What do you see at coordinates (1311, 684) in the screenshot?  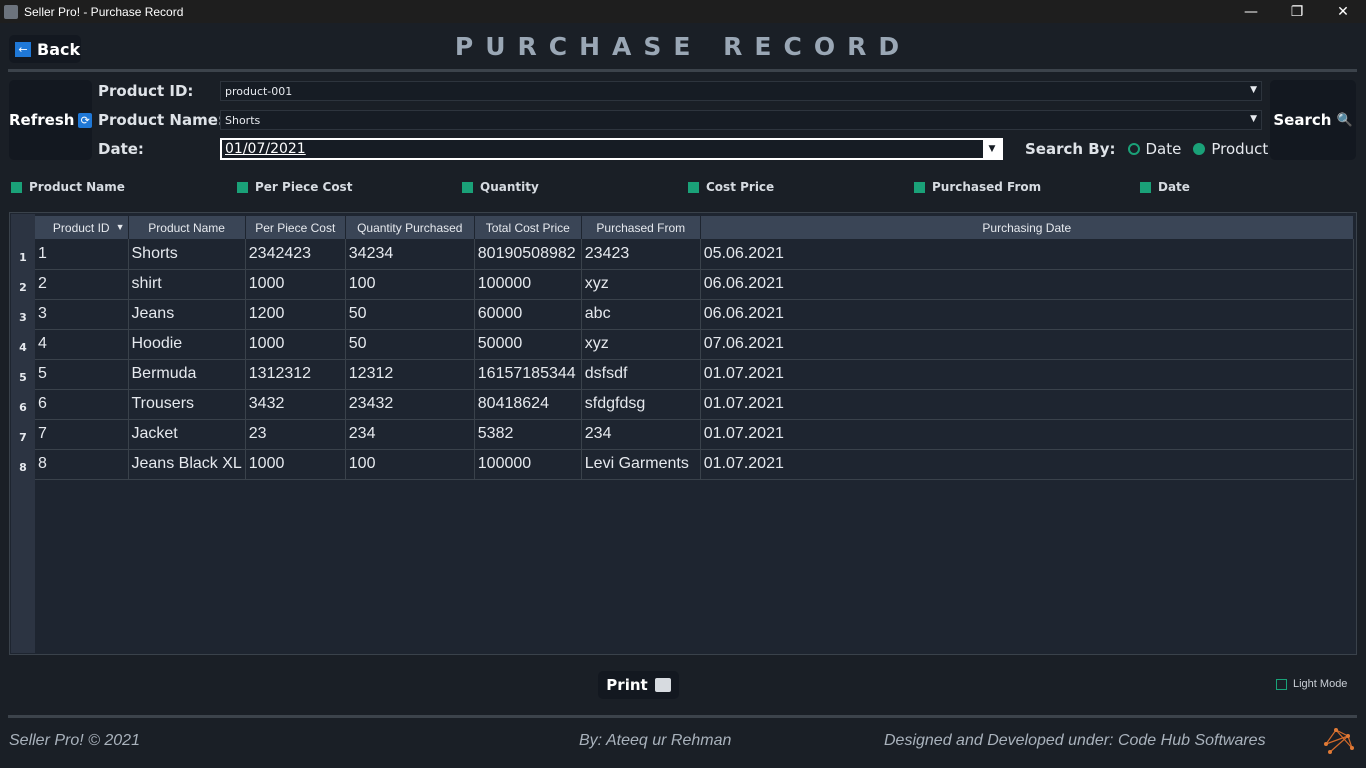 I see `light-mode-toggle: Light Mode` at bounding box center [1311, 684].